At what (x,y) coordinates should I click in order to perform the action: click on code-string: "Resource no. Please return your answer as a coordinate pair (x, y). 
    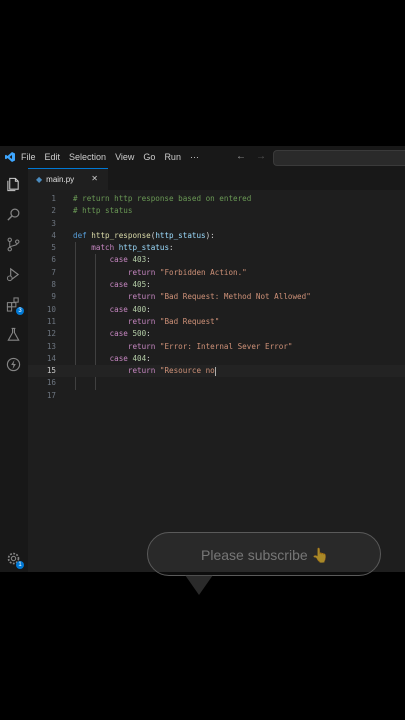
    Looking at the image, I should click on (187, 371).